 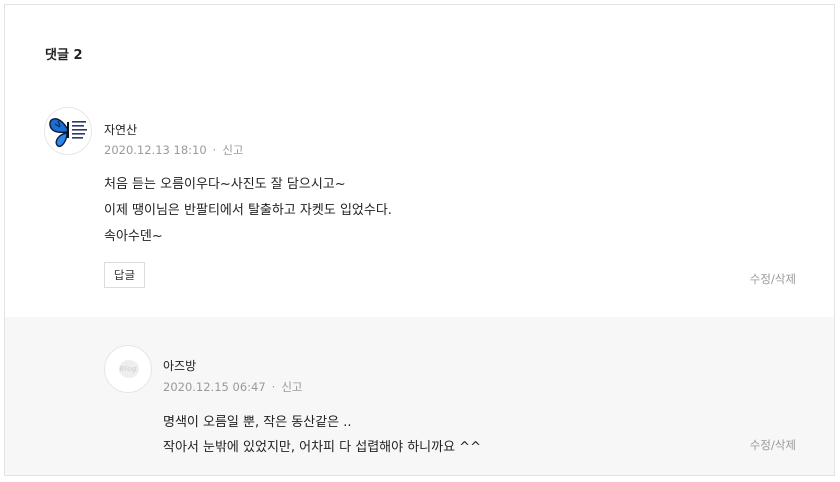 What do you see at coordinates (214, 387) in the screenshot?
I see `reply-date: 2020.12.15 06:47` at bounding box center [214, 387].